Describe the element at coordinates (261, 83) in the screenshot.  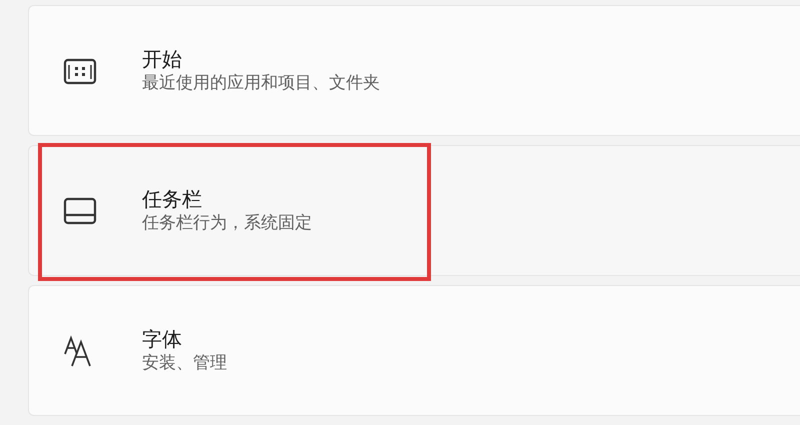
I see `item-description: 最近使用的应用和项目、文件夹` at that location.